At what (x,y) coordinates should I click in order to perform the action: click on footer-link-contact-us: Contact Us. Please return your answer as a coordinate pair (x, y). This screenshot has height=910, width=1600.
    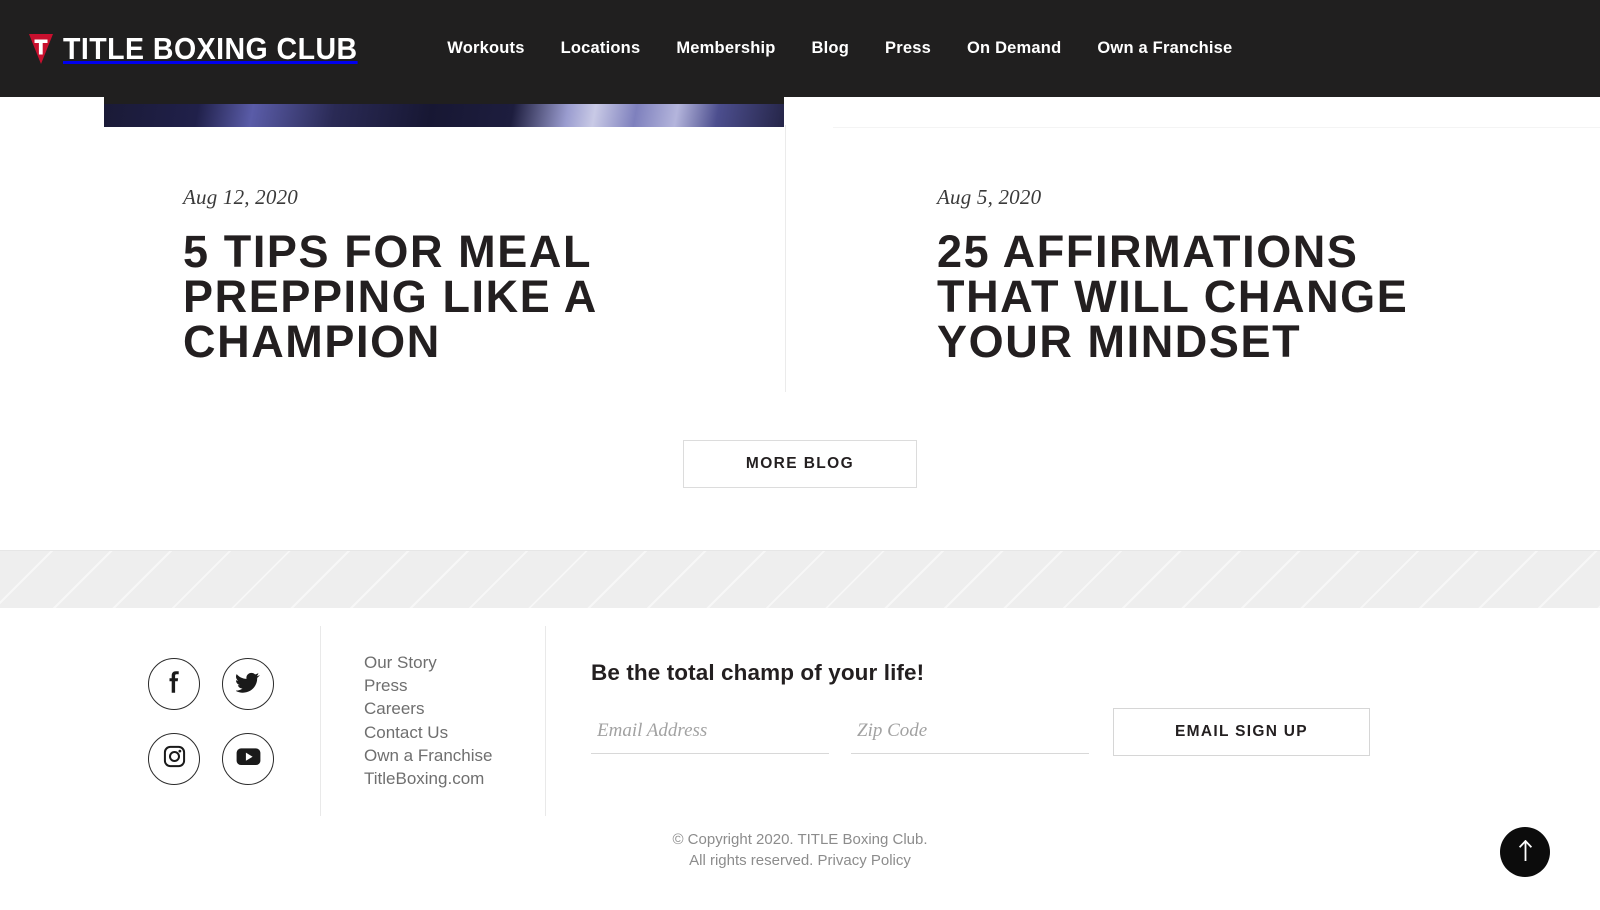
    Looking at the image, I should click on (428, 732).